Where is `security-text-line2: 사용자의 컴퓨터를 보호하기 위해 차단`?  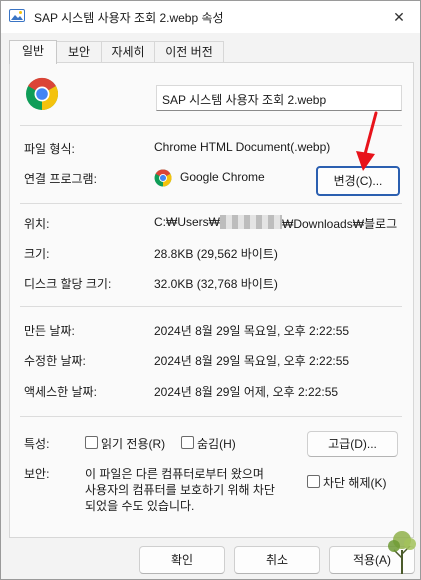
security-text-line2: 사용자의 컴퓨터를 보호하기 위해 차단 is located at coordinates (180, 490).